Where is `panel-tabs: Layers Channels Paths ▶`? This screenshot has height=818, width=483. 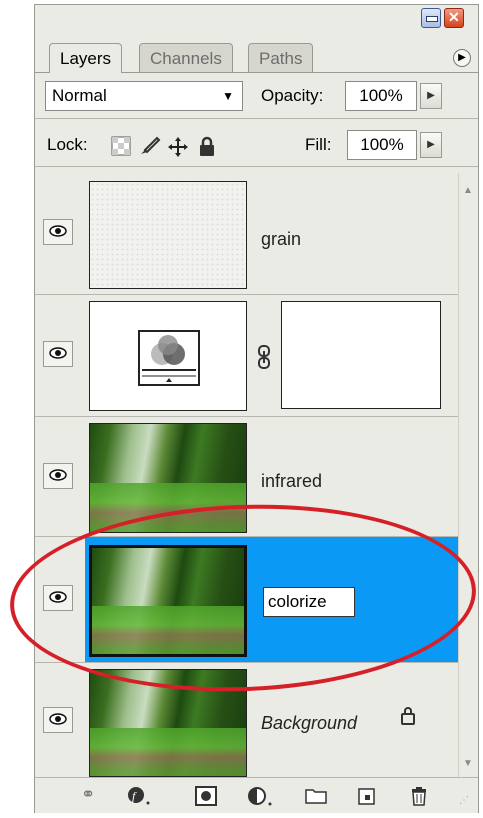
panel-tabs: Layers Channels Paths ▶ is located at coordinates (256, 55).